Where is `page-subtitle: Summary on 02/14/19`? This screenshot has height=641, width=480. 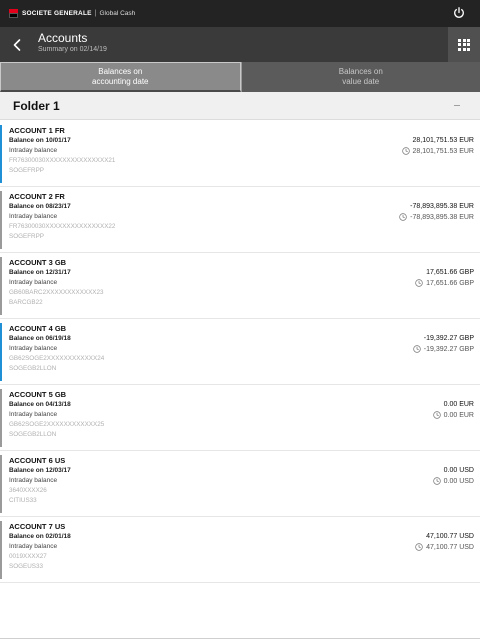 page-subtitle: Summary on 02/14/19 is located at coordinates (72, 49).